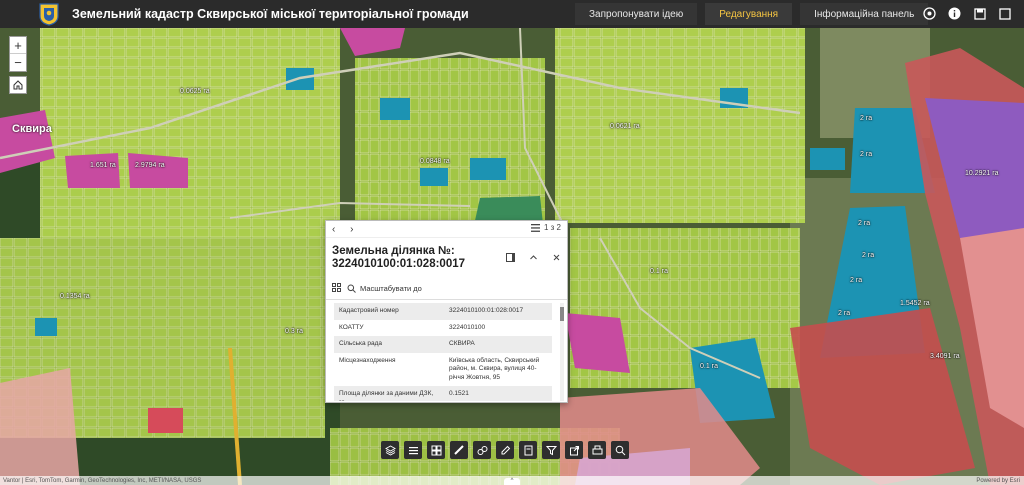 The height and width of the screenshot is (485, 1024). Describe the element at coordinates (954, 13) in the screenshot. I see `info-icon` at that location.